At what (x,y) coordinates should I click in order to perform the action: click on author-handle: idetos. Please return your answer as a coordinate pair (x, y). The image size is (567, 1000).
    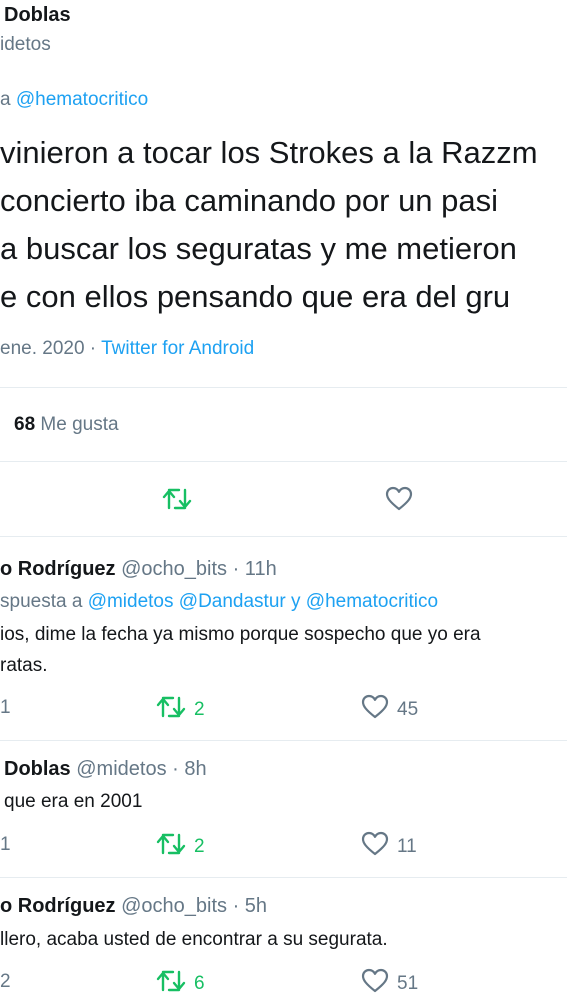
    Looking at the image, I should click on (25, 45).